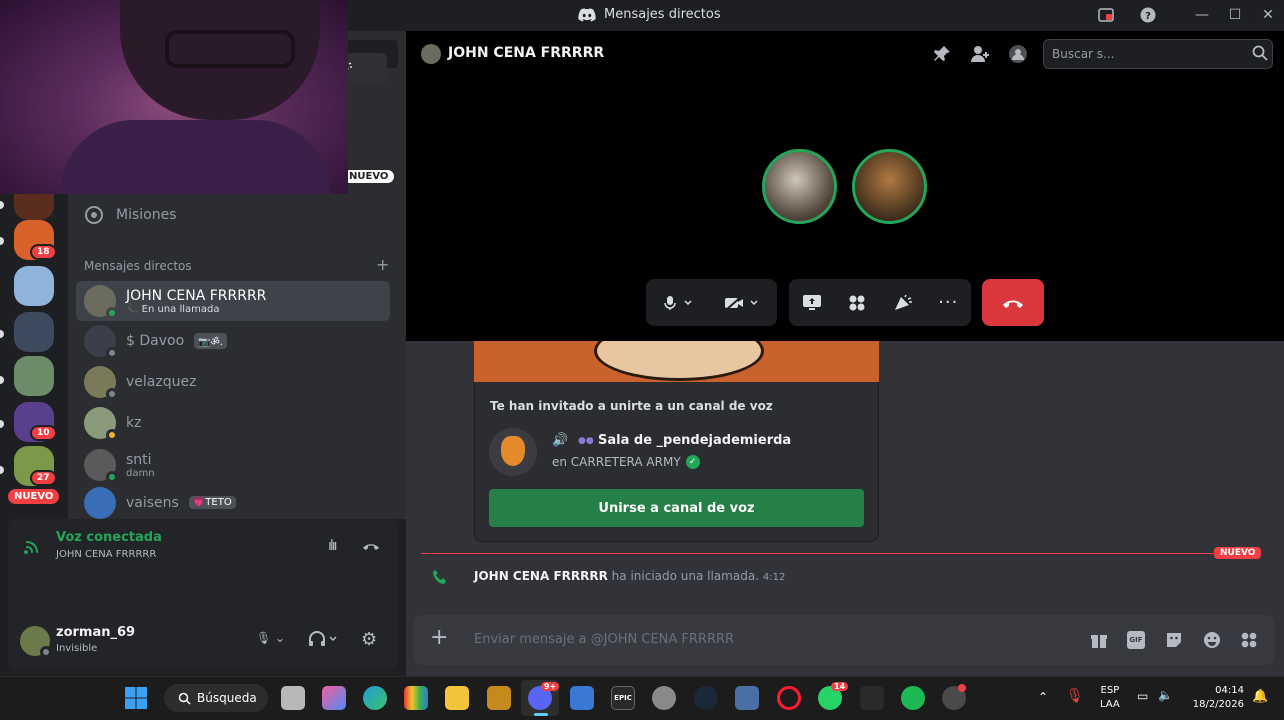 The width and height of the screenshot is (1284, 720). What do you see at coordinates (212, 502) in the screenshot?
I see `dm-tag: 💗TETO` at bounding box center [212, 502].